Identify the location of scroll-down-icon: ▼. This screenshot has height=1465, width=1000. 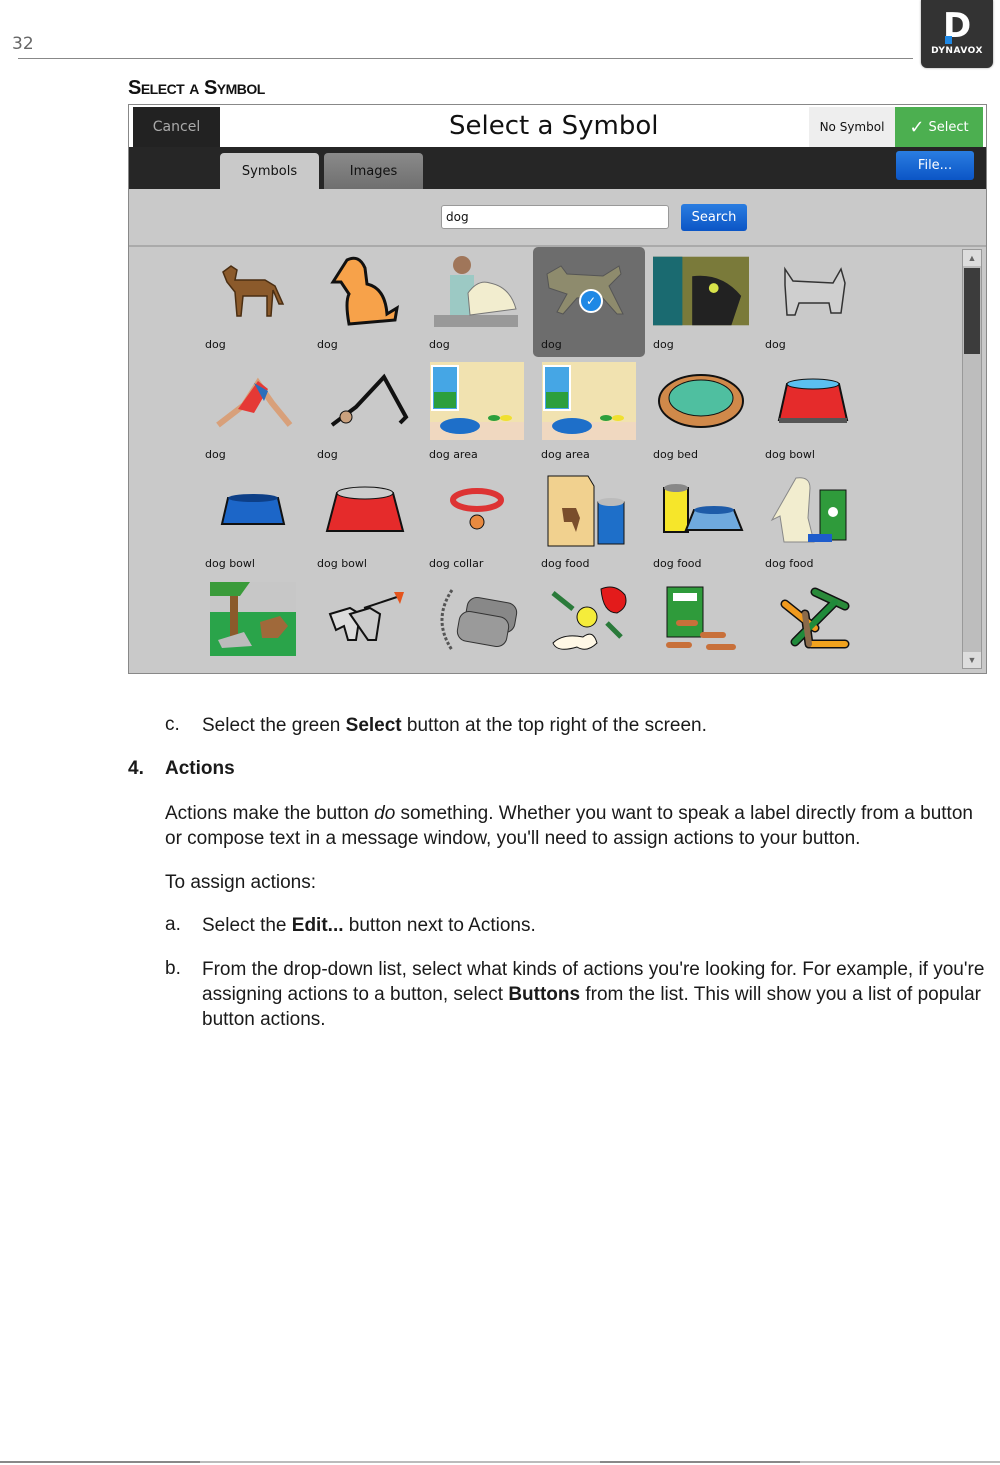
(972, 660).